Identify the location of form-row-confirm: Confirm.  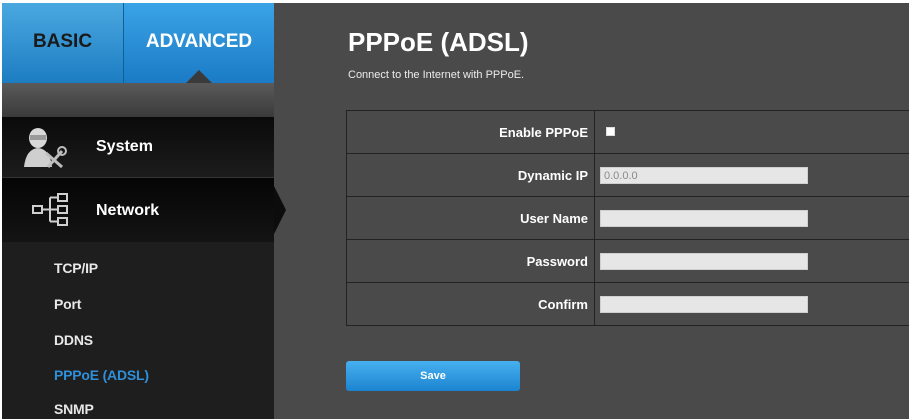
(628, 304).